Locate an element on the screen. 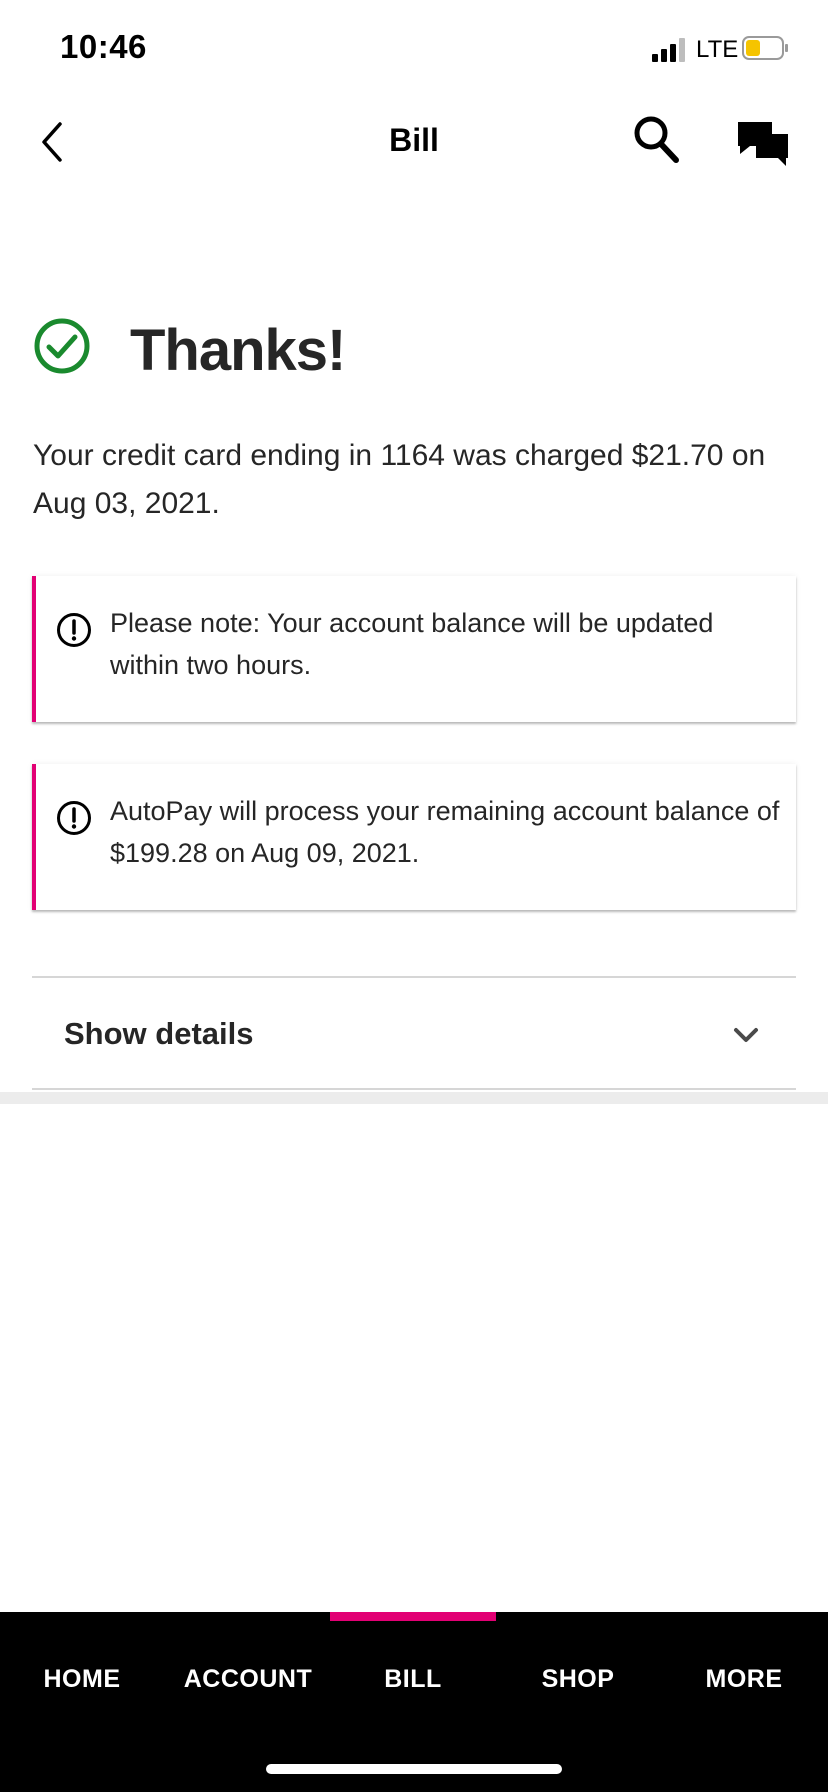 This screenshot has height=1792, width=828. network-label: LTE is located at coordinates (717, 49).